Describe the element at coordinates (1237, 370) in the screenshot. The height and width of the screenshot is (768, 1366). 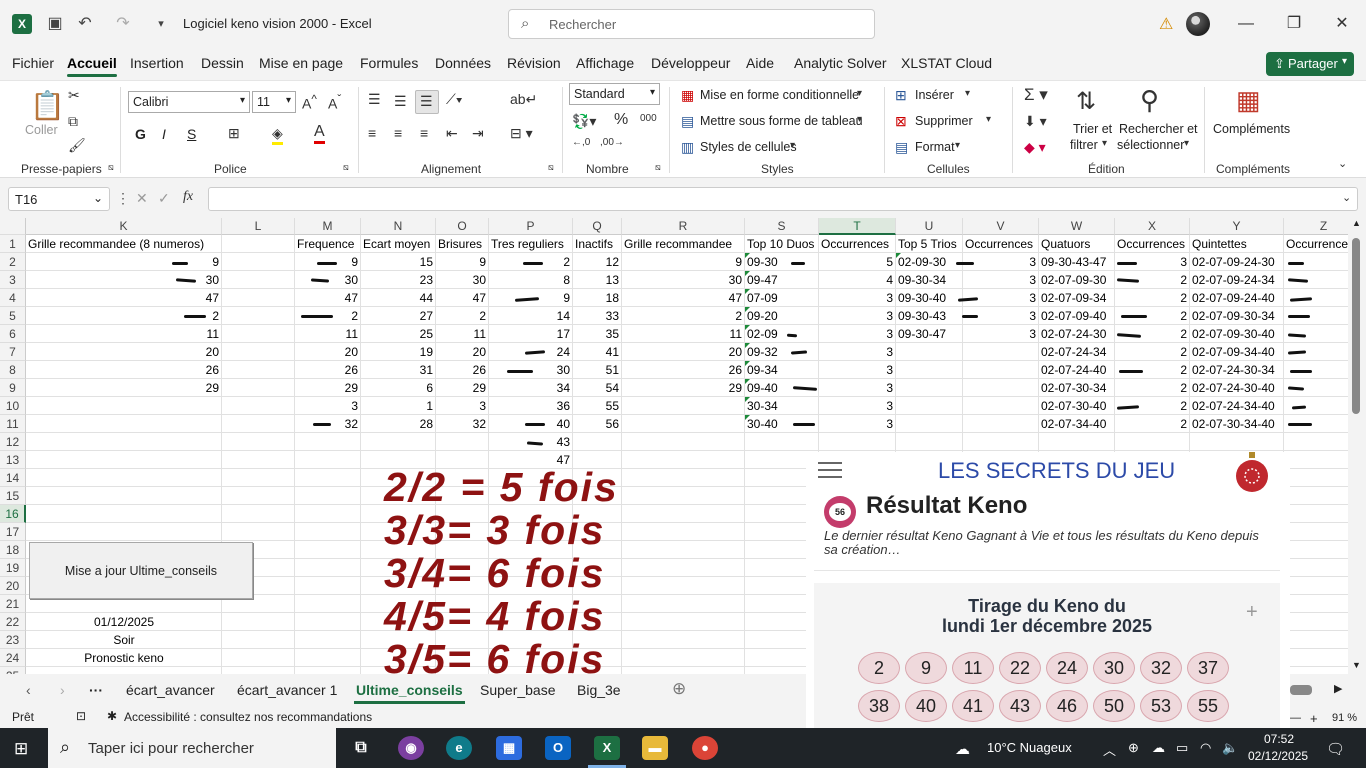
I see `table-cell: 02-07-24-30-34` at that location.